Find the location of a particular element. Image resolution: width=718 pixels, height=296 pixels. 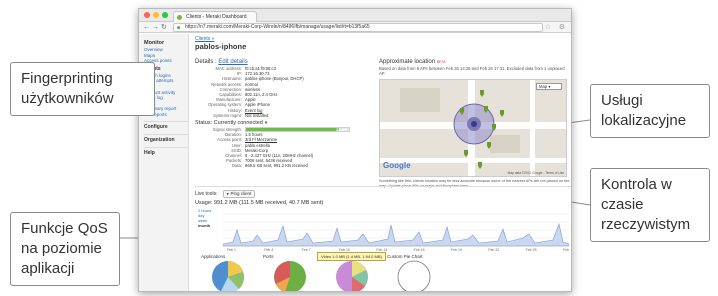

close-window-icon is located at coordinates (147, 15).